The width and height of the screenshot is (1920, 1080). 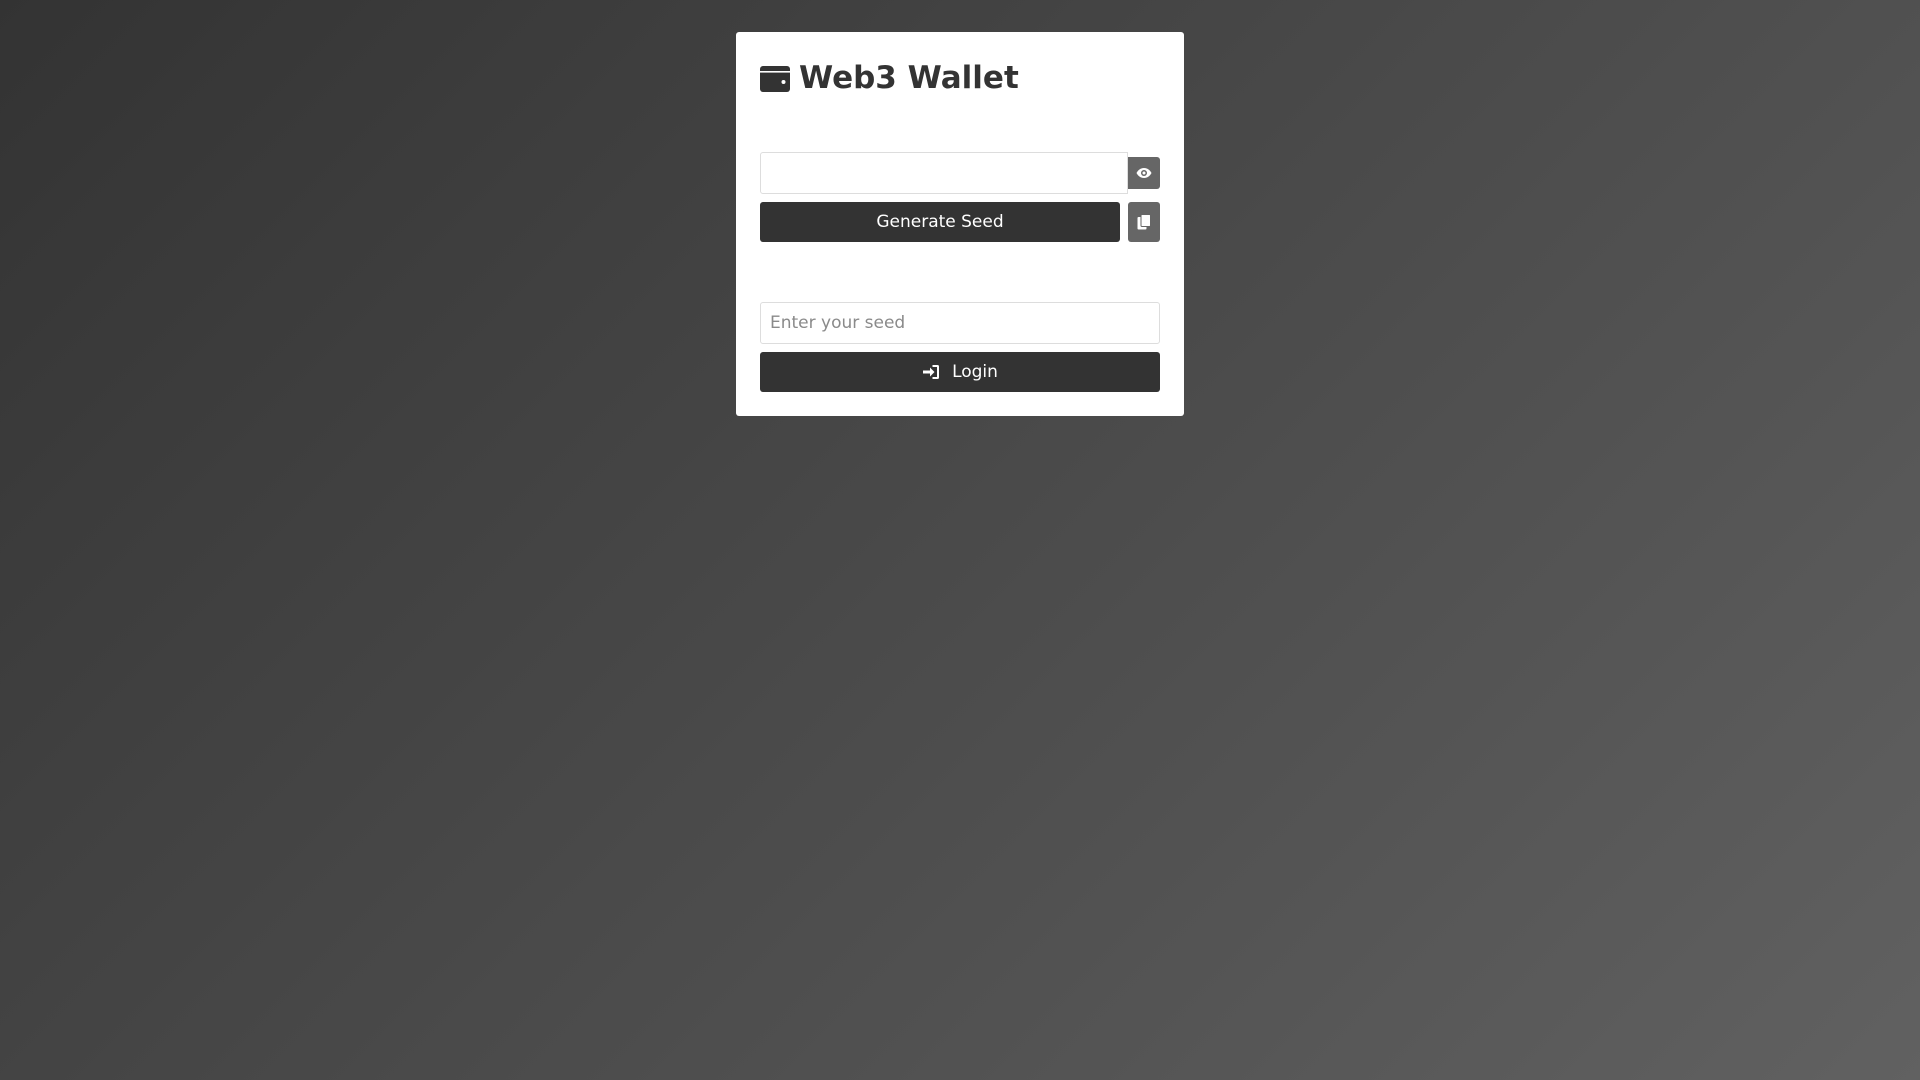 I want to click on seed-input, so click(x=960, y=323).